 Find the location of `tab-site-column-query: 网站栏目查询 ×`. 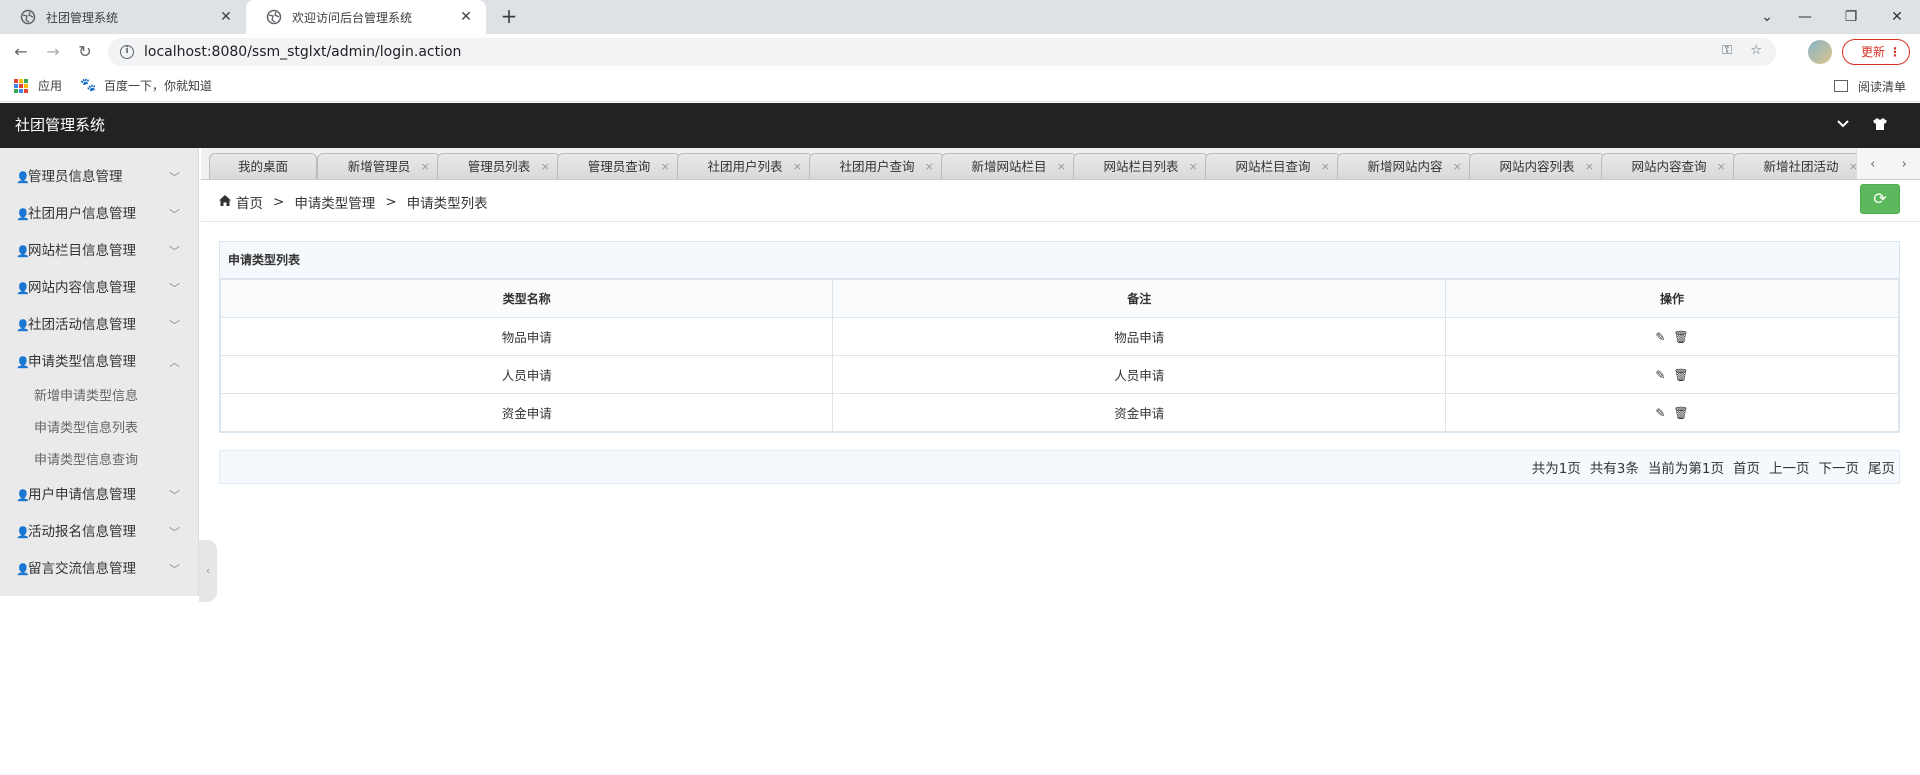

tab-site-column-query: 网站栏目查询 × is located at coordinates (1273, 166).